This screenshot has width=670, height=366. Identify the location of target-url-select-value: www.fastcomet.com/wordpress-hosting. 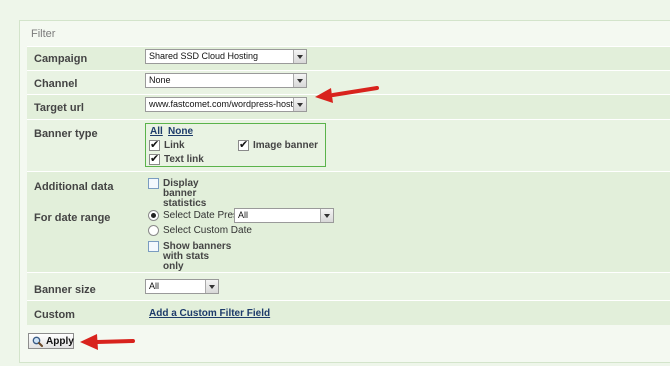
(227, 104).